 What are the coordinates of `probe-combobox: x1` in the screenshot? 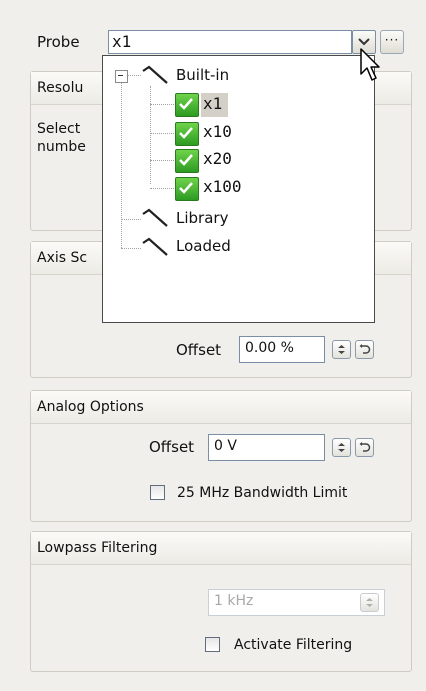 It's located at (230, 42).